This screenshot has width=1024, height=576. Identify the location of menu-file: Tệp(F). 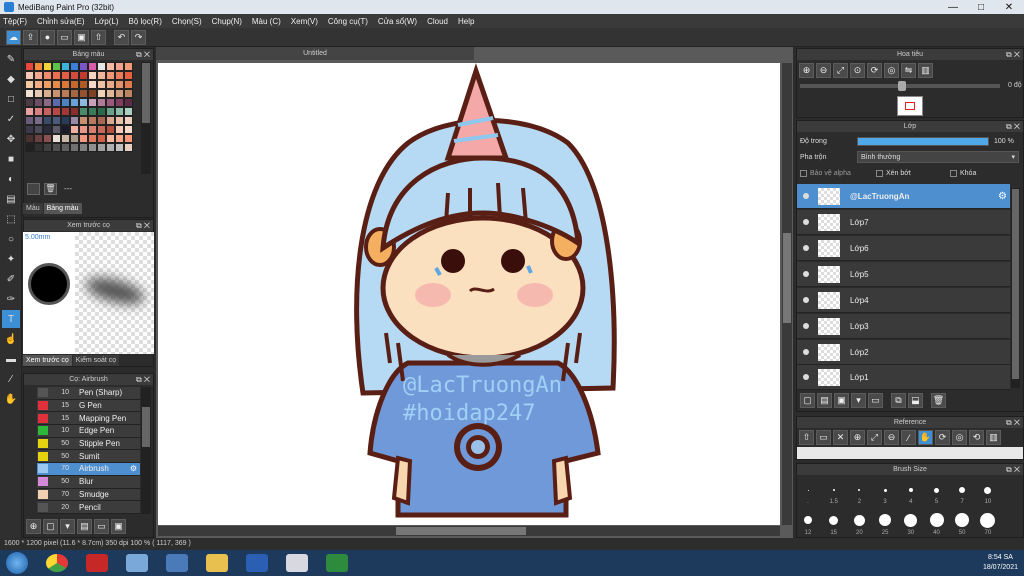
(15, 21).